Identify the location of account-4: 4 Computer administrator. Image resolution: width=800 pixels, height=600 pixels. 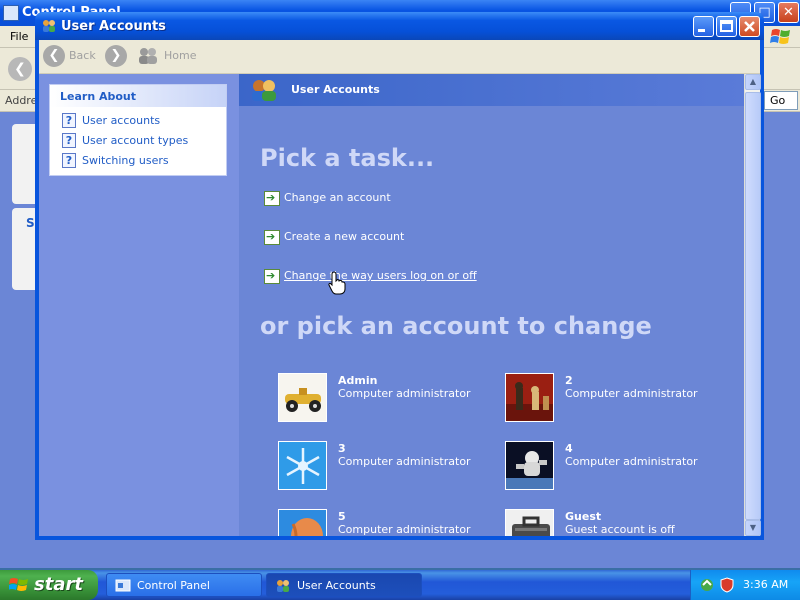
(610, 466).